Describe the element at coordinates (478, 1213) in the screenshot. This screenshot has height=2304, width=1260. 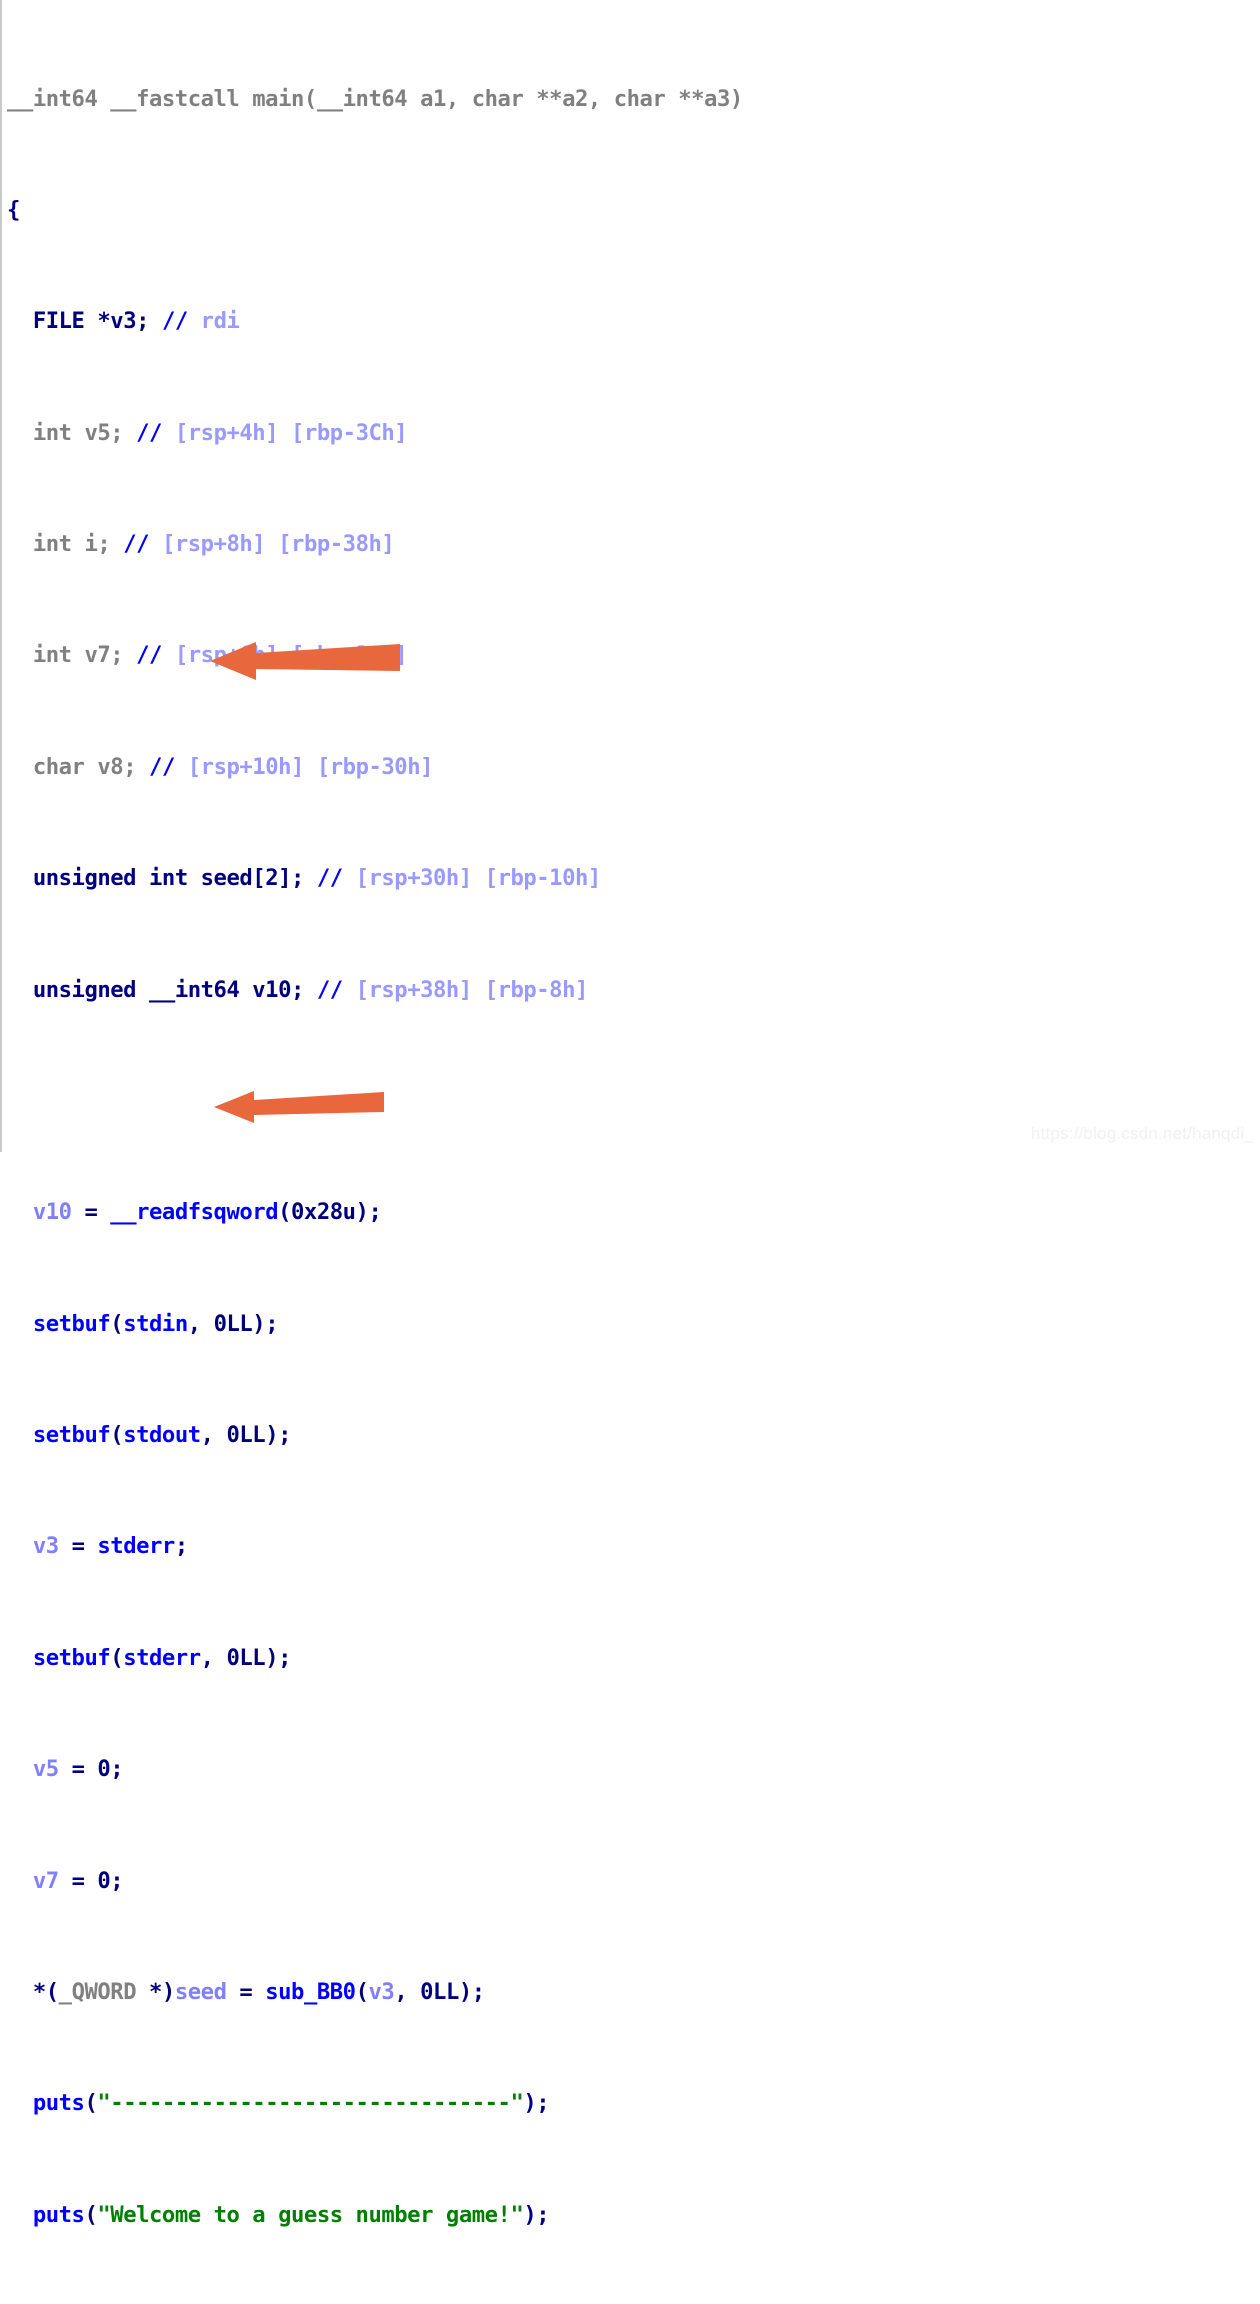
I see `code-line-11: v10 = __readfsqword(0x28u);` at that location.